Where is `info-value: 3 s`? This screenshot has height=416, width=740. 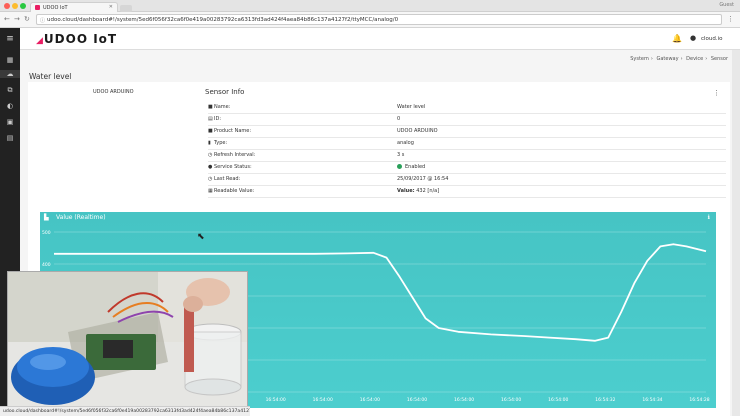 info-value: 3 s is located at coordinates (401, 155).